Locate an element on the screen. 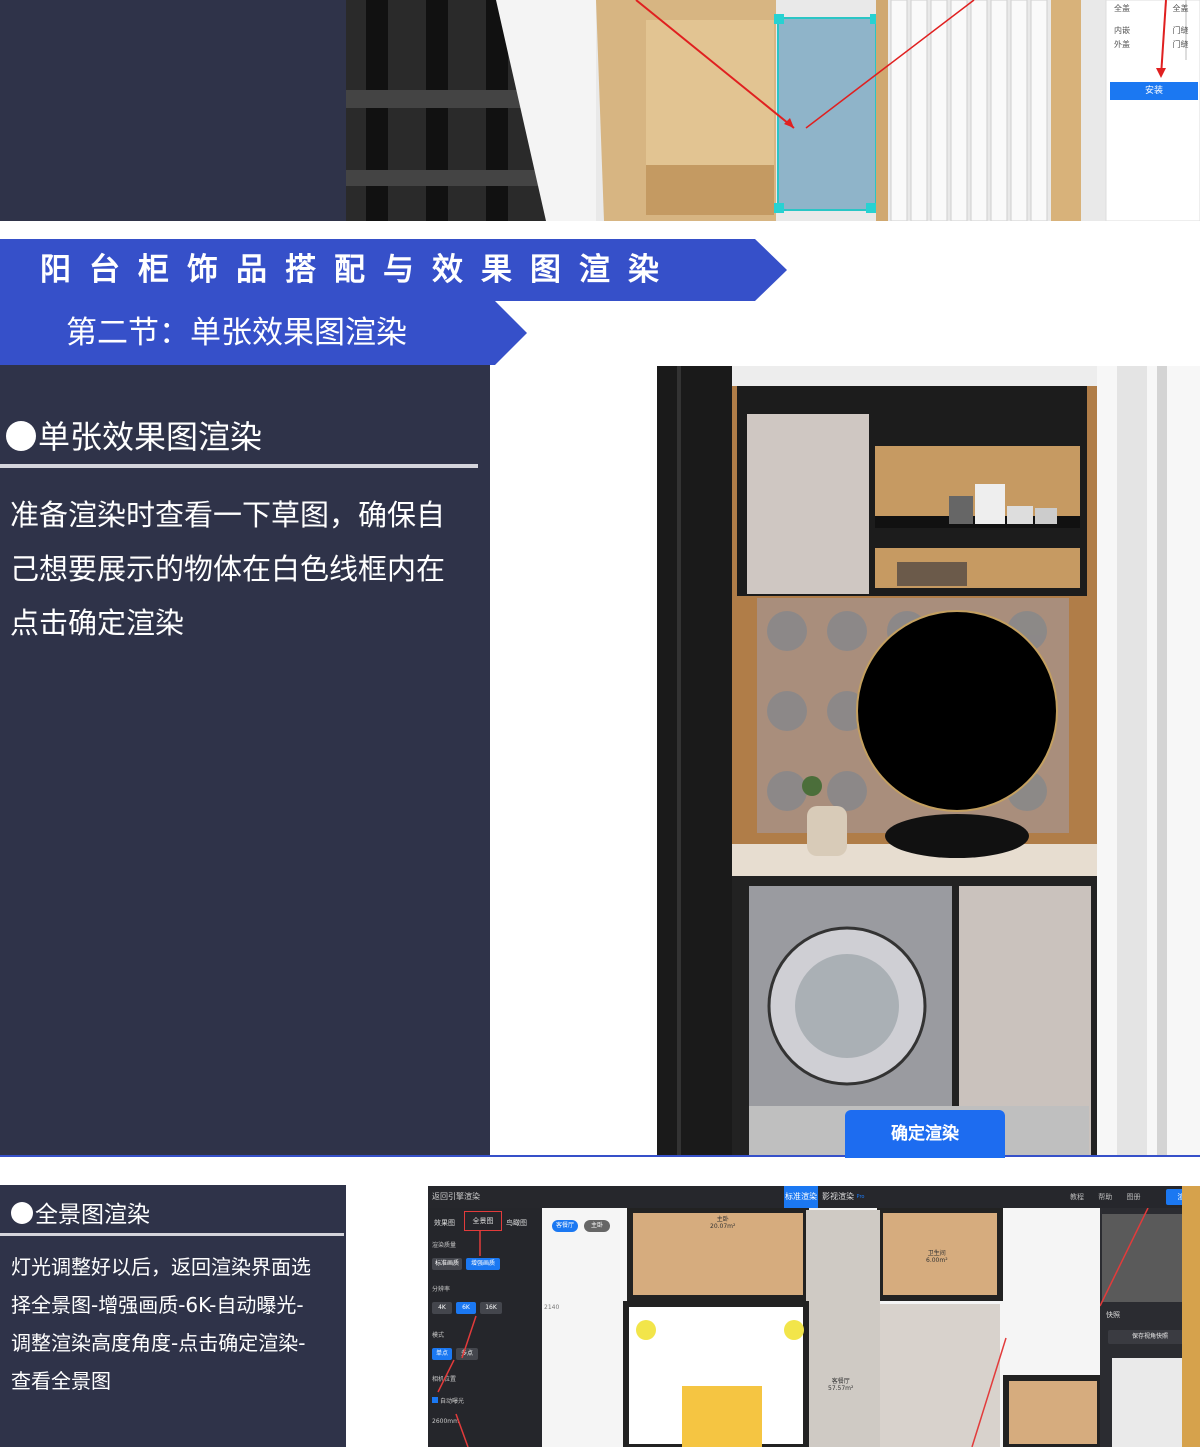 This screenshot has height=1447, width=1200. banner-subtitle: 第二节：单张效果图渲染 is located at coordinates (236, 333).